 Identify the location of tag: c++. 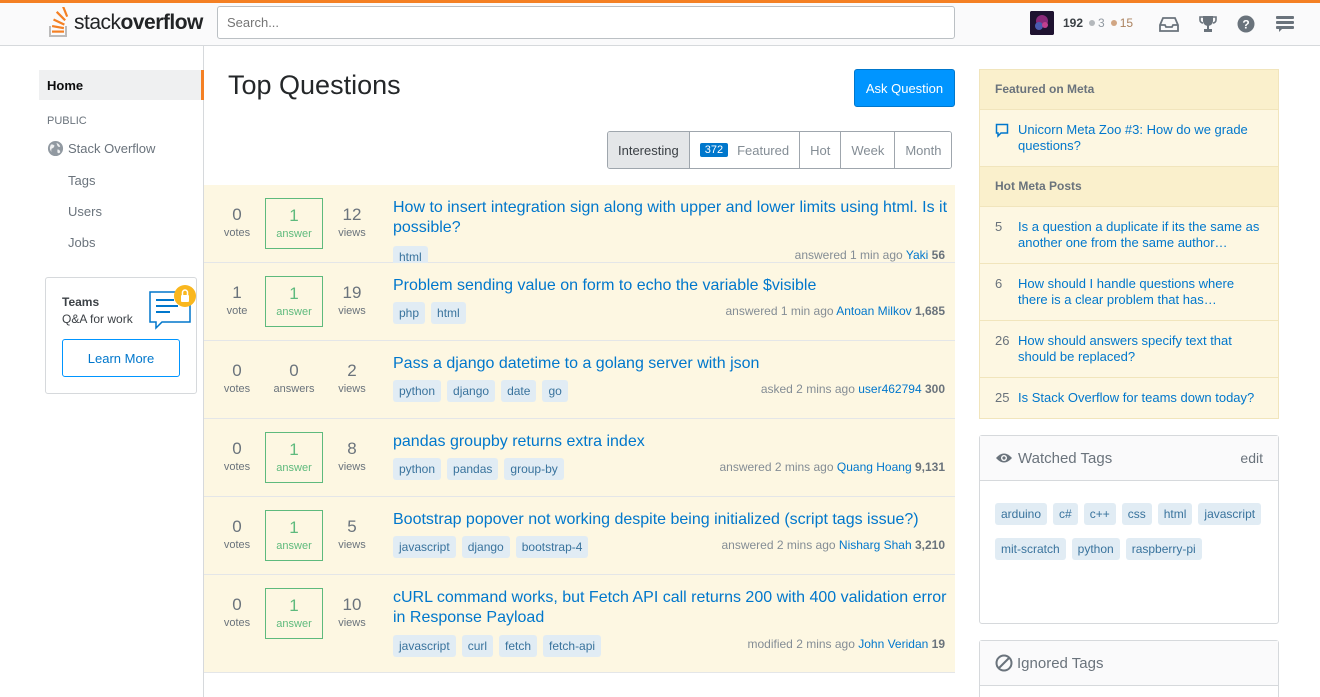
(1099, 514).